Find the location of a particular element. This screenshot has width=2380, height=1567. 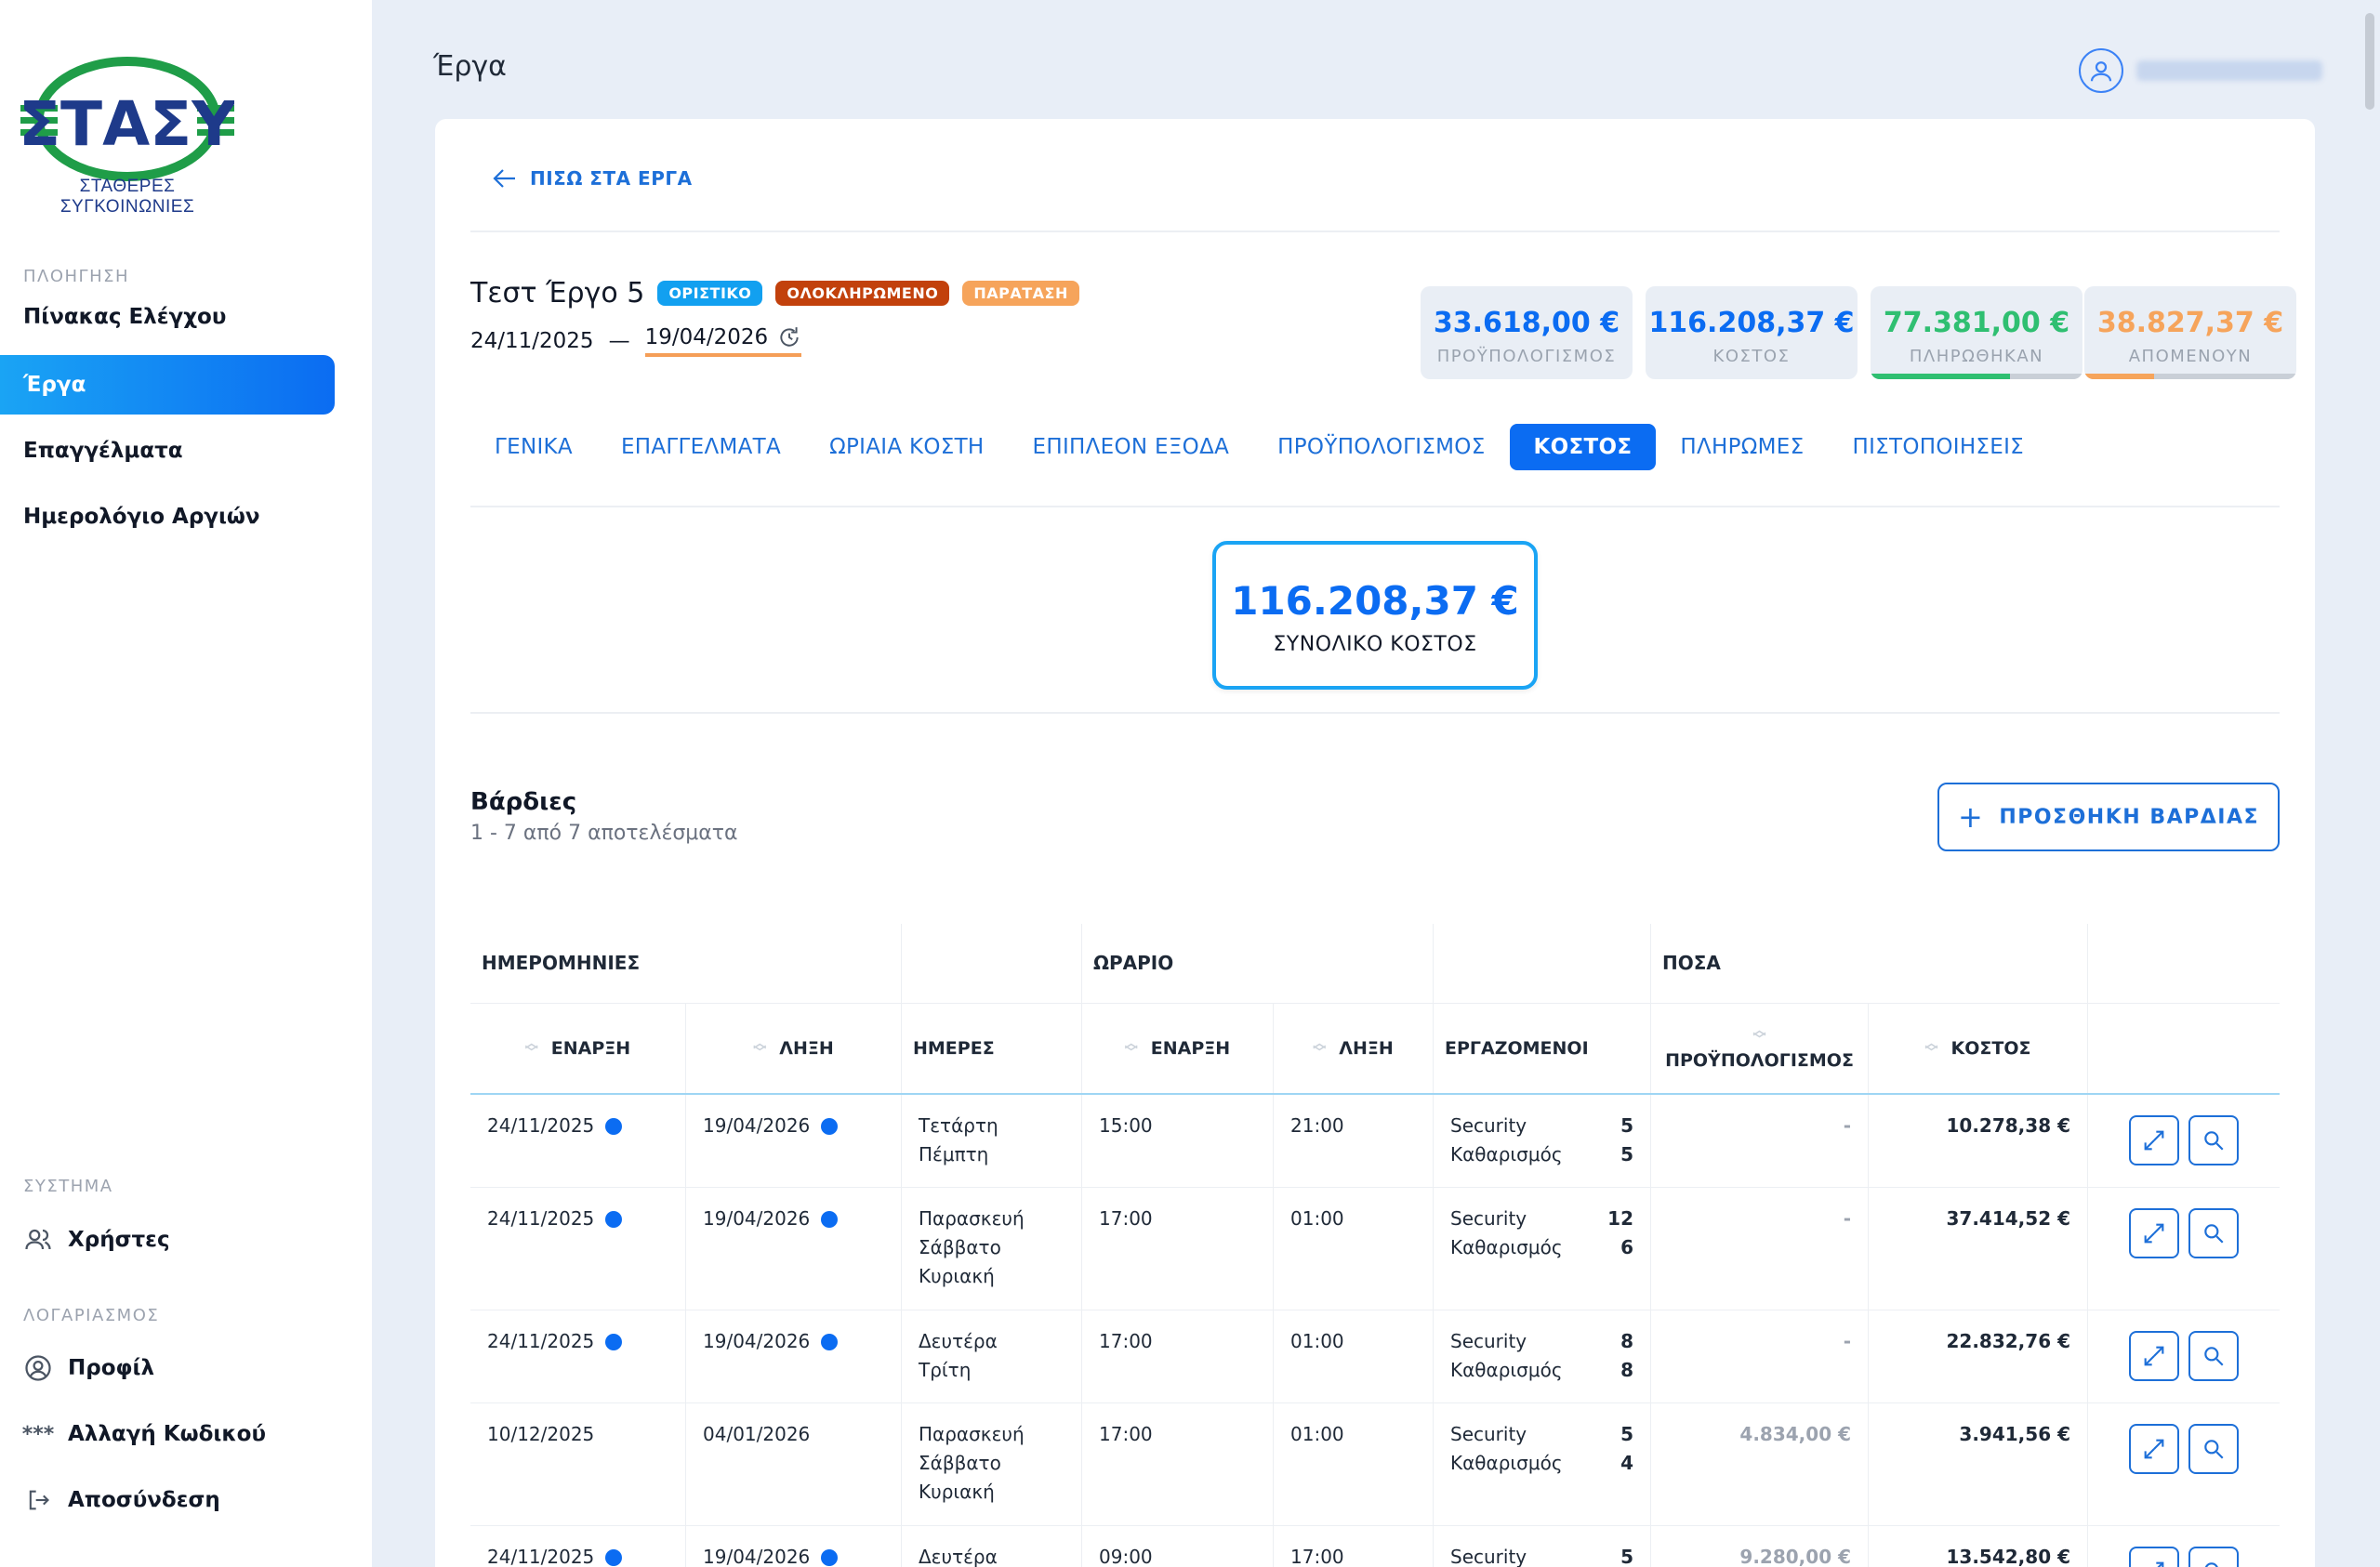

cell-employees: Security 5 is located at coordinates (1542, 1546).